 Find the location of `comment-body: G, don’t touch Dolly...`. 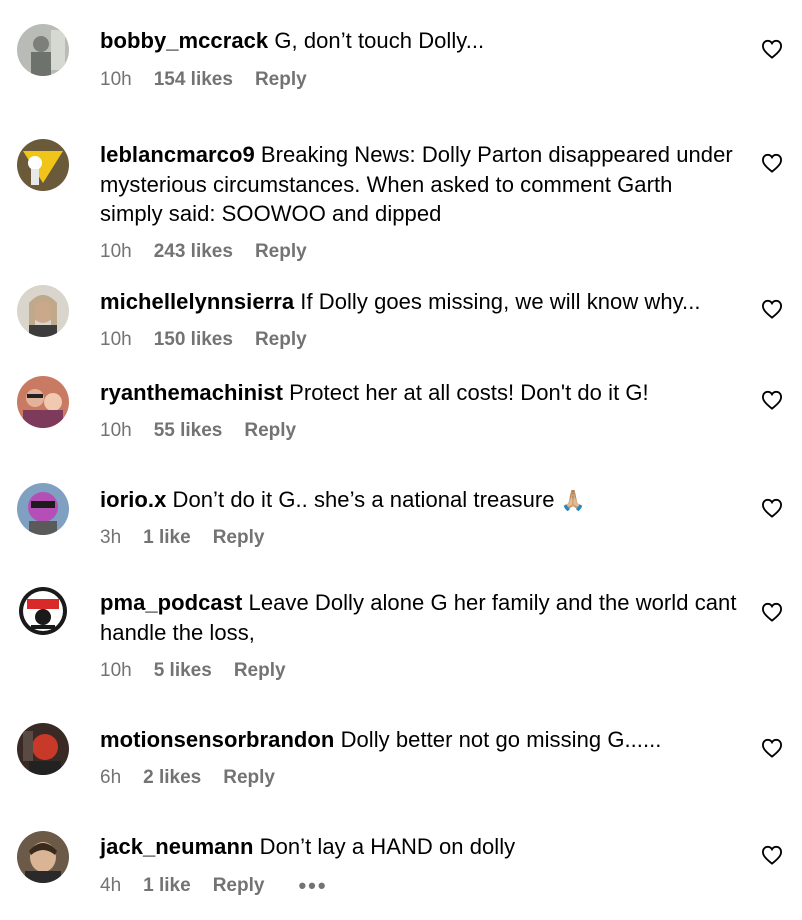

comment-body: G, don’t touch Dolly... is located at coordinates (379, 40).